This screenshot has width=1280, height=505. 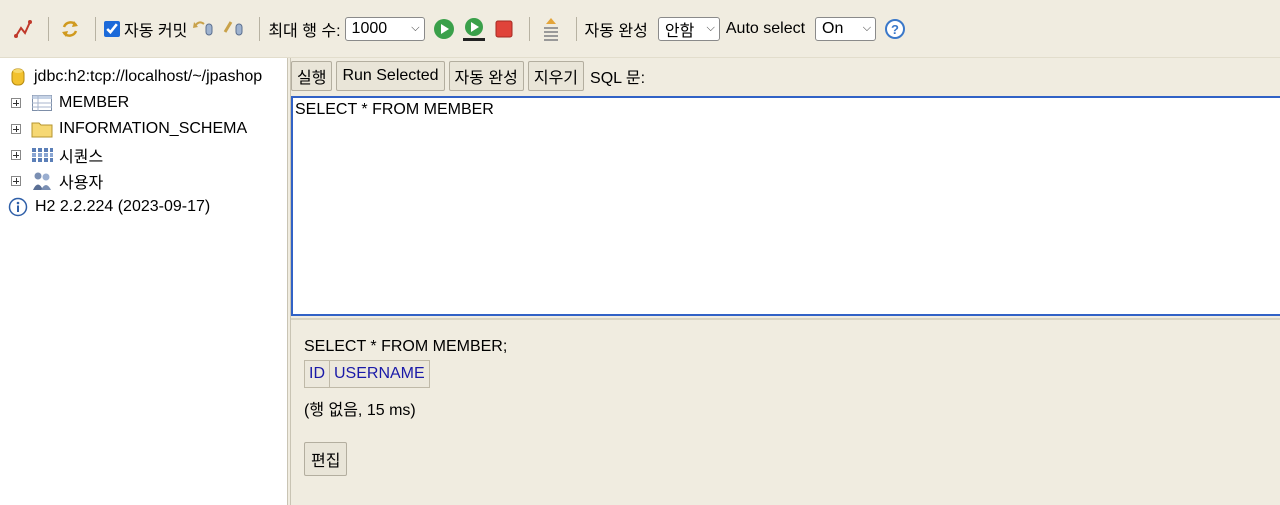 What do you see at coordinates (42, 103) in the screenshot?
I see `table-icon` at bounding box center [42, 103].